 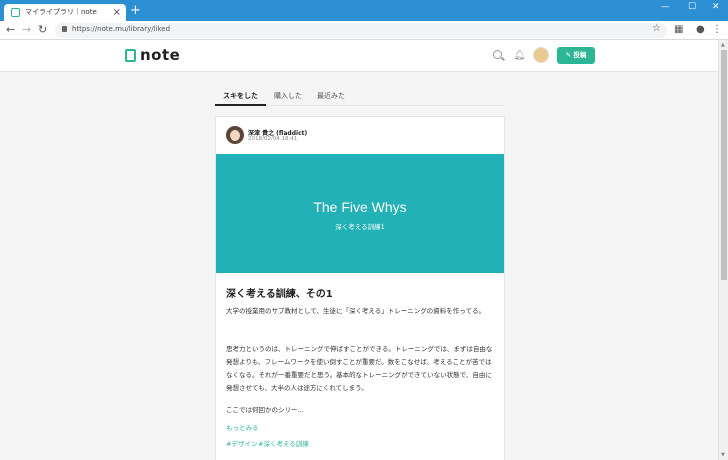 What do you see at coordinates (61, 12) in the screenshot?
I see `tab-title: マイライブラリ｜note` at bounding box center [61, 12].